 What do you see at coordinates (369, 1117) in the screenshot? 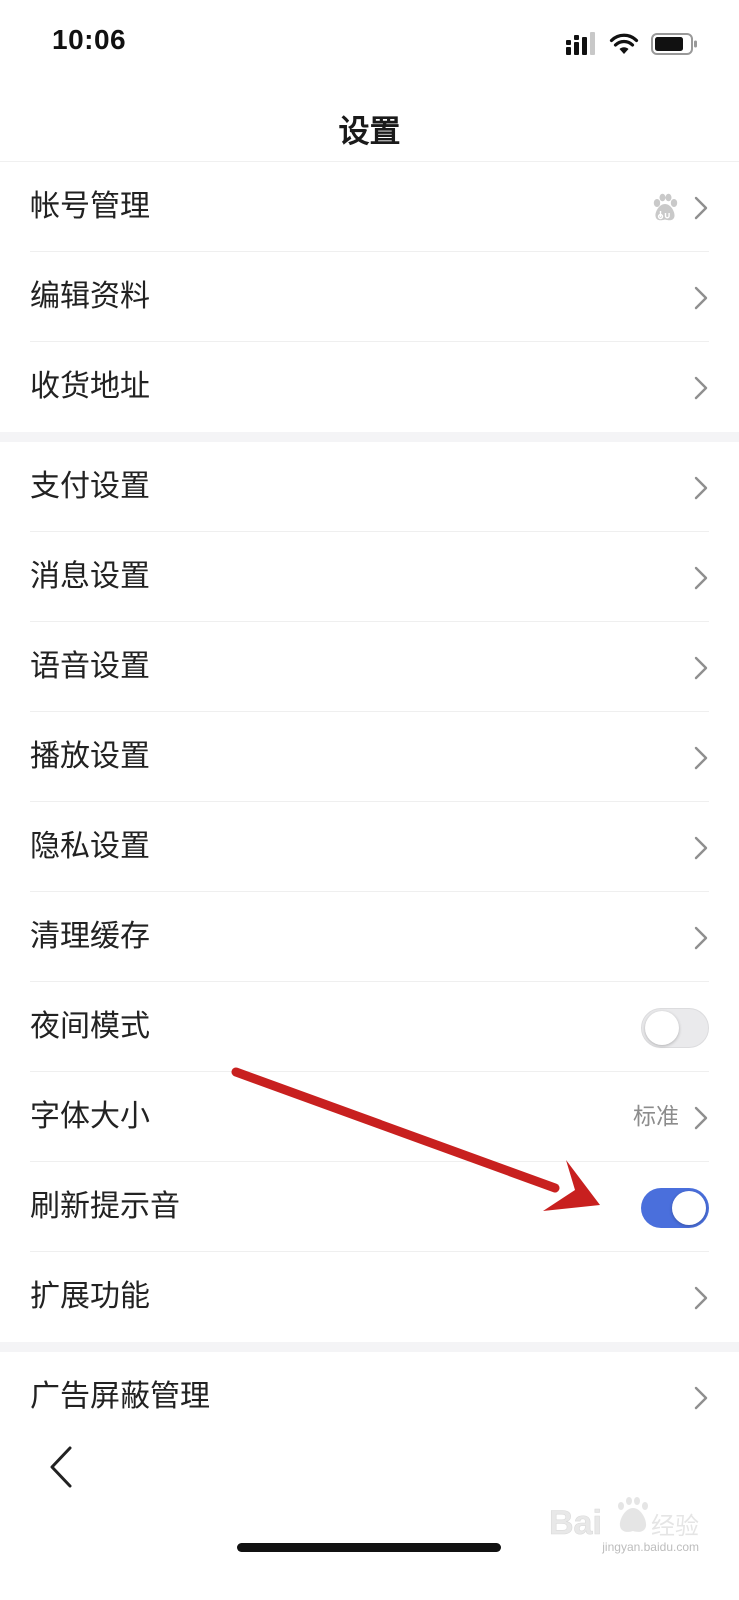
I see `settings-row-font-size: 字体大小 标准` at bounding box center [369, 1117].